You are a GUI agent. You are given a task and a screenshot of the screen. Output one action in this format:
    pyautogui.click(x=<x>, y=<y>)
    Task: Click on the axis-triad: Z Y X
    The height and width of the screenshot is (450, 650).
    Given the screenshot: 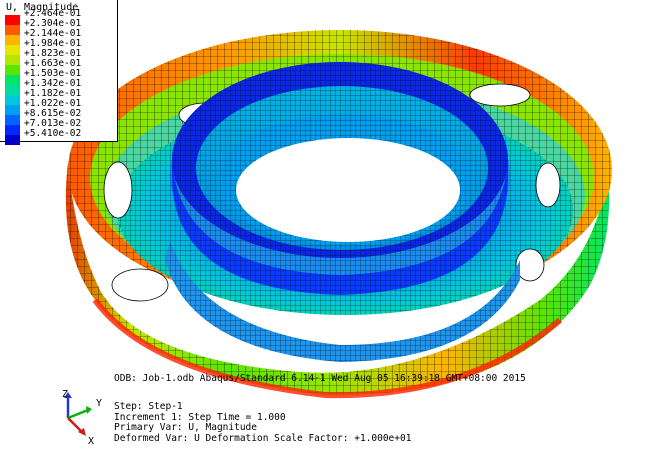 What is the action you would take?
    pyautogui.click(x=82, y=418)
    